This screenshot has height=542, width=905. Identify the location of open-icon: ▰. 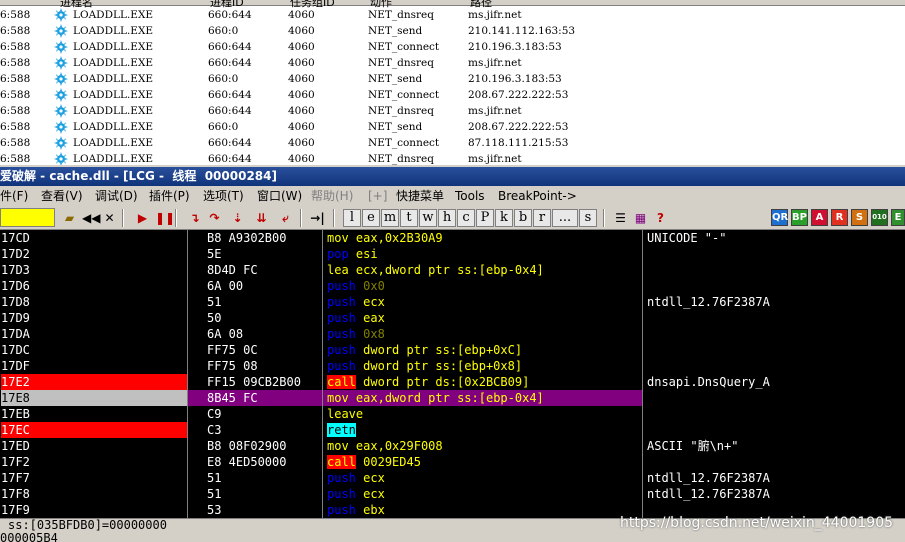
(69, 218).